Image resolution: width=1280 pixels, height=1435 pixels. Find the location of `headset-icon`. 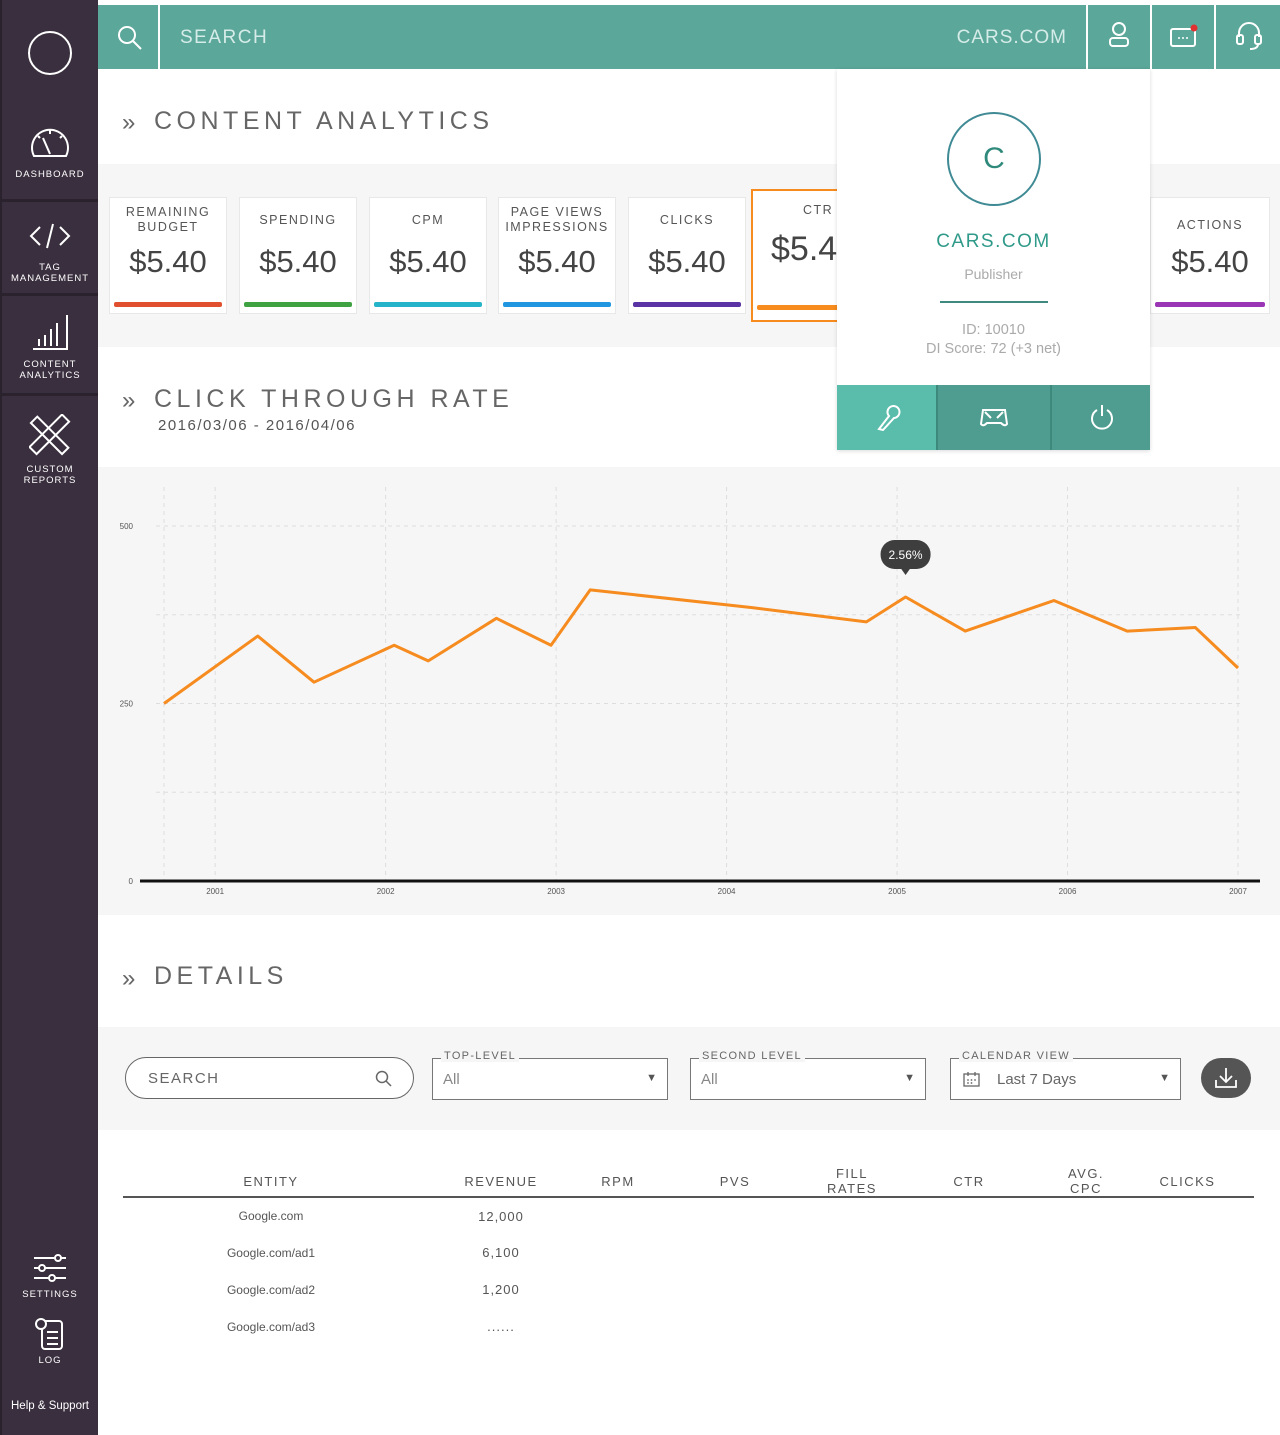

headset-icon is located at coordinates (1249, 36).